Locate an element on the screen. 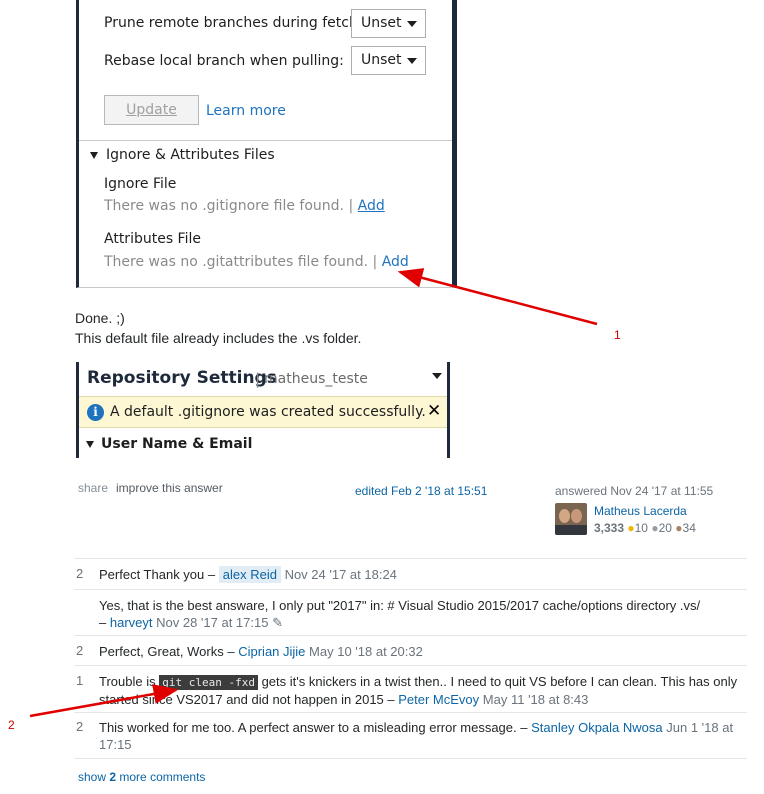  annotation-label-2: 2 is located at coordinates (11, 725).